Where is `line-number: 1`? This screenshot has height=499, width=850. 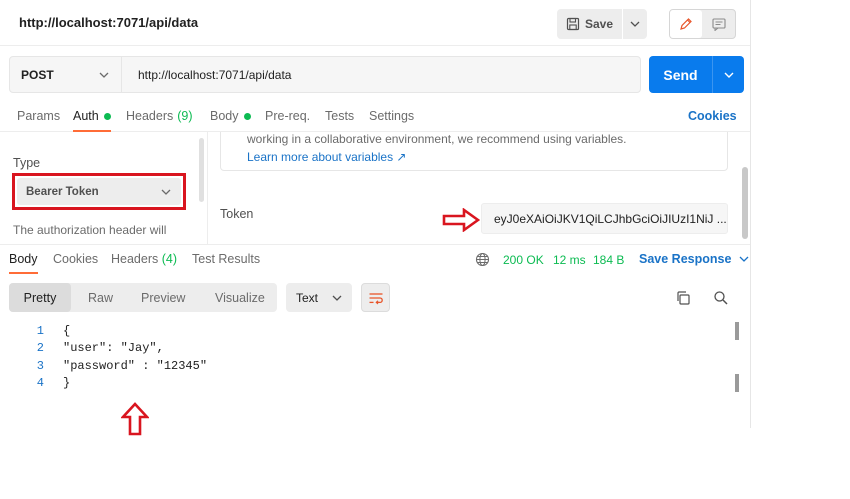 line-number: 1 is located at coordinates (40, 330).